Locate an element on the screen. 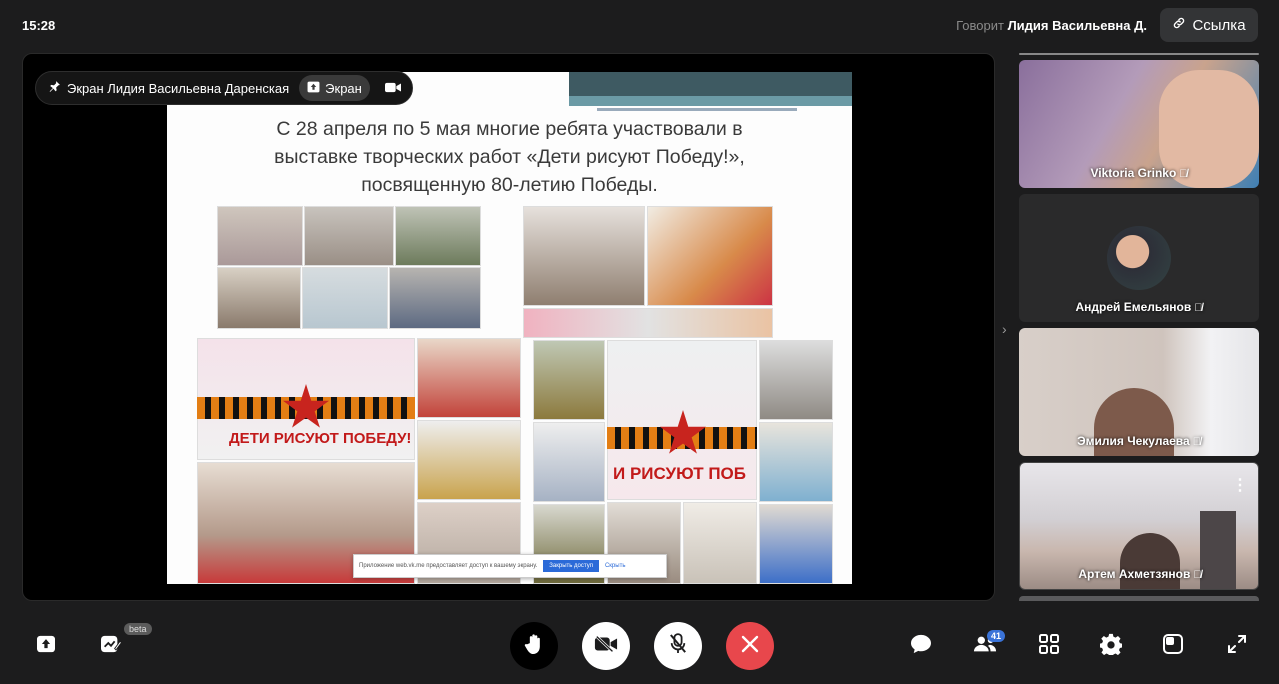 The height and width of the screenshot is (684, 1279). layout-grid-button is located at coordinates (1049, 646).